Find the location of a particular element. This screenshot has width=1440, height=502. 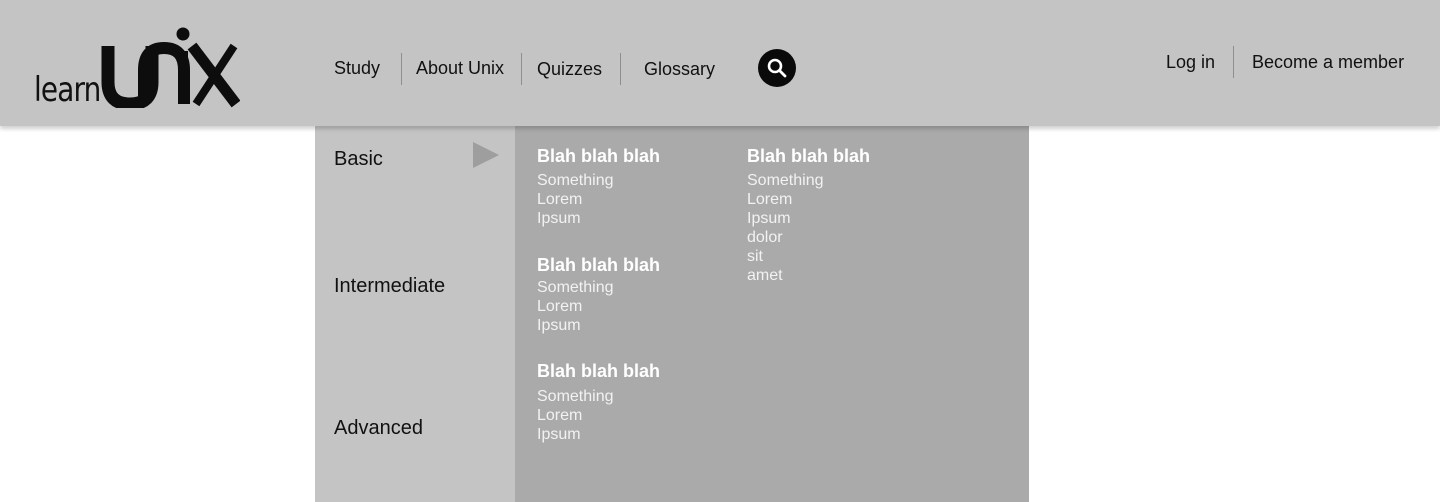

nav-study: Study is located at coordinates (357, 68).